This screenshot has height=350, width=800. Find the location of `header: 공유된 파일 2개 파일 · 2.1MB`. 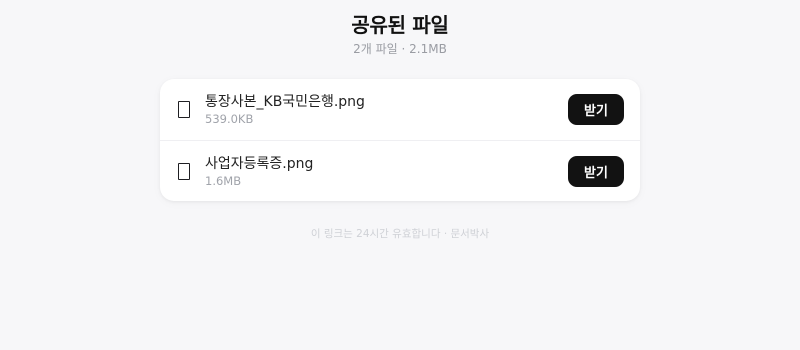

header: 공유된 파일 2개 파일 · 2.1MB is located at coordinates (400, 34).